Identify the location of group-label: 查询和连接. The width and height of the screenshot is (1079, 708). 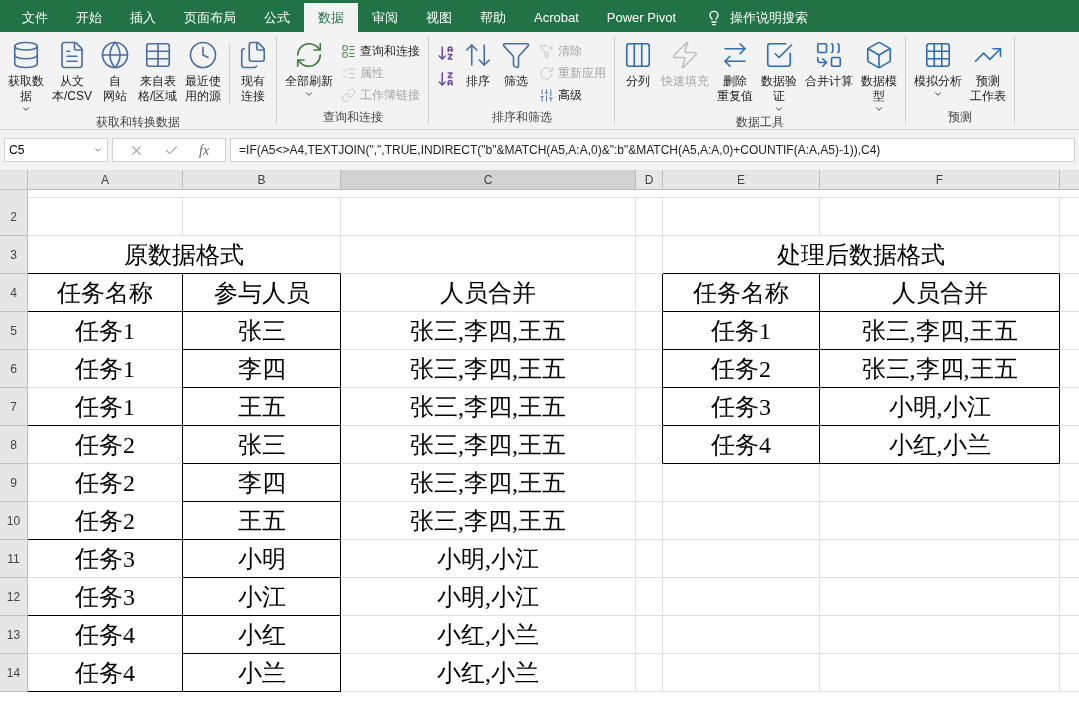
(352, 117).